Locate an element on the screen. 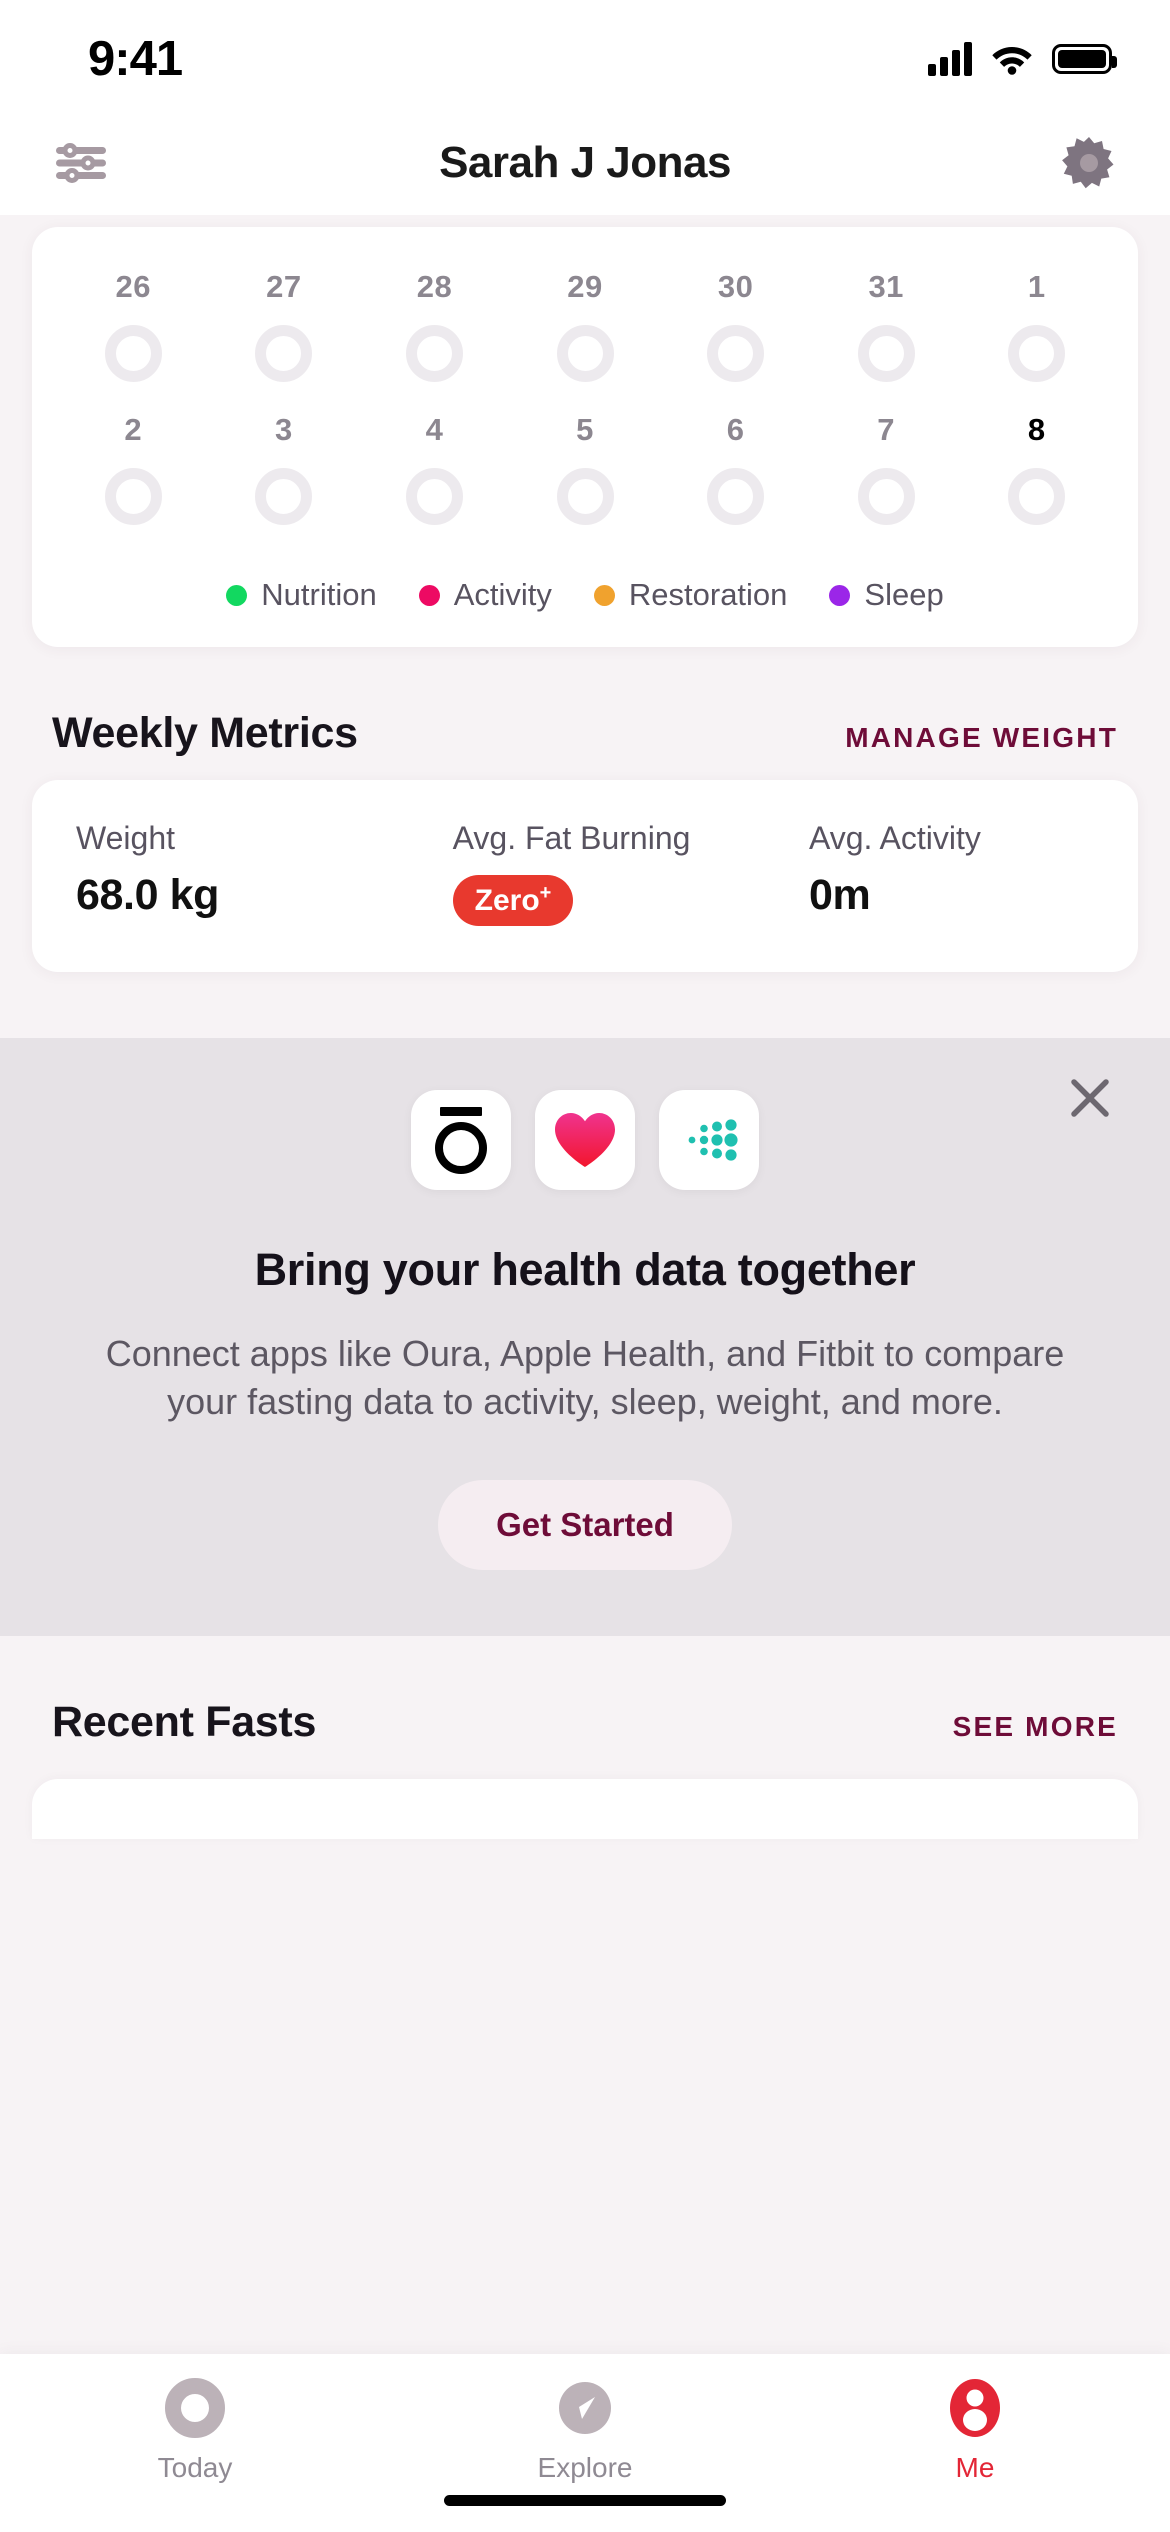  recent-fasts-title: Recent Fasts is located at coordinates (184, 1721).